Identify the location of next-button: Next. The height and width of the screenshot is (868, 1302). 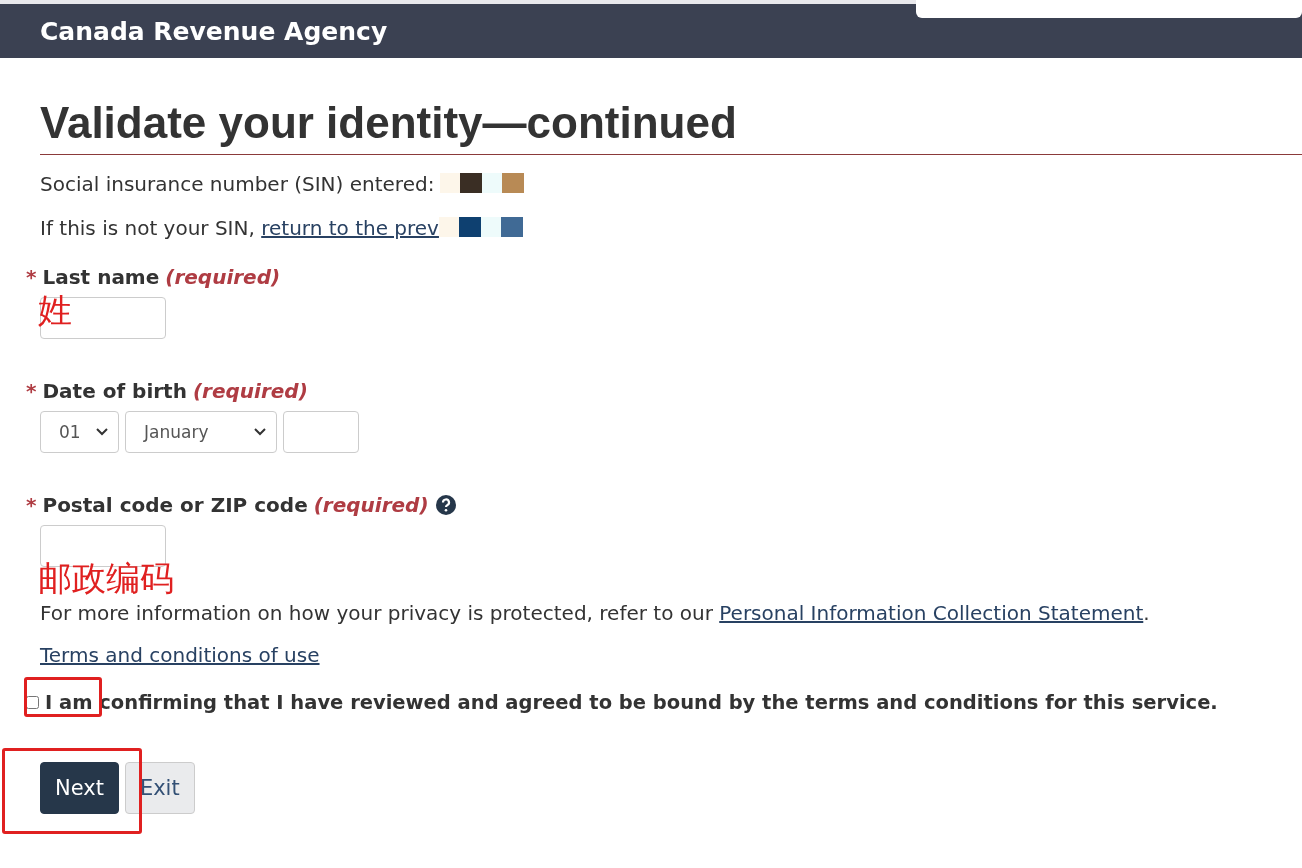
(79, 788).